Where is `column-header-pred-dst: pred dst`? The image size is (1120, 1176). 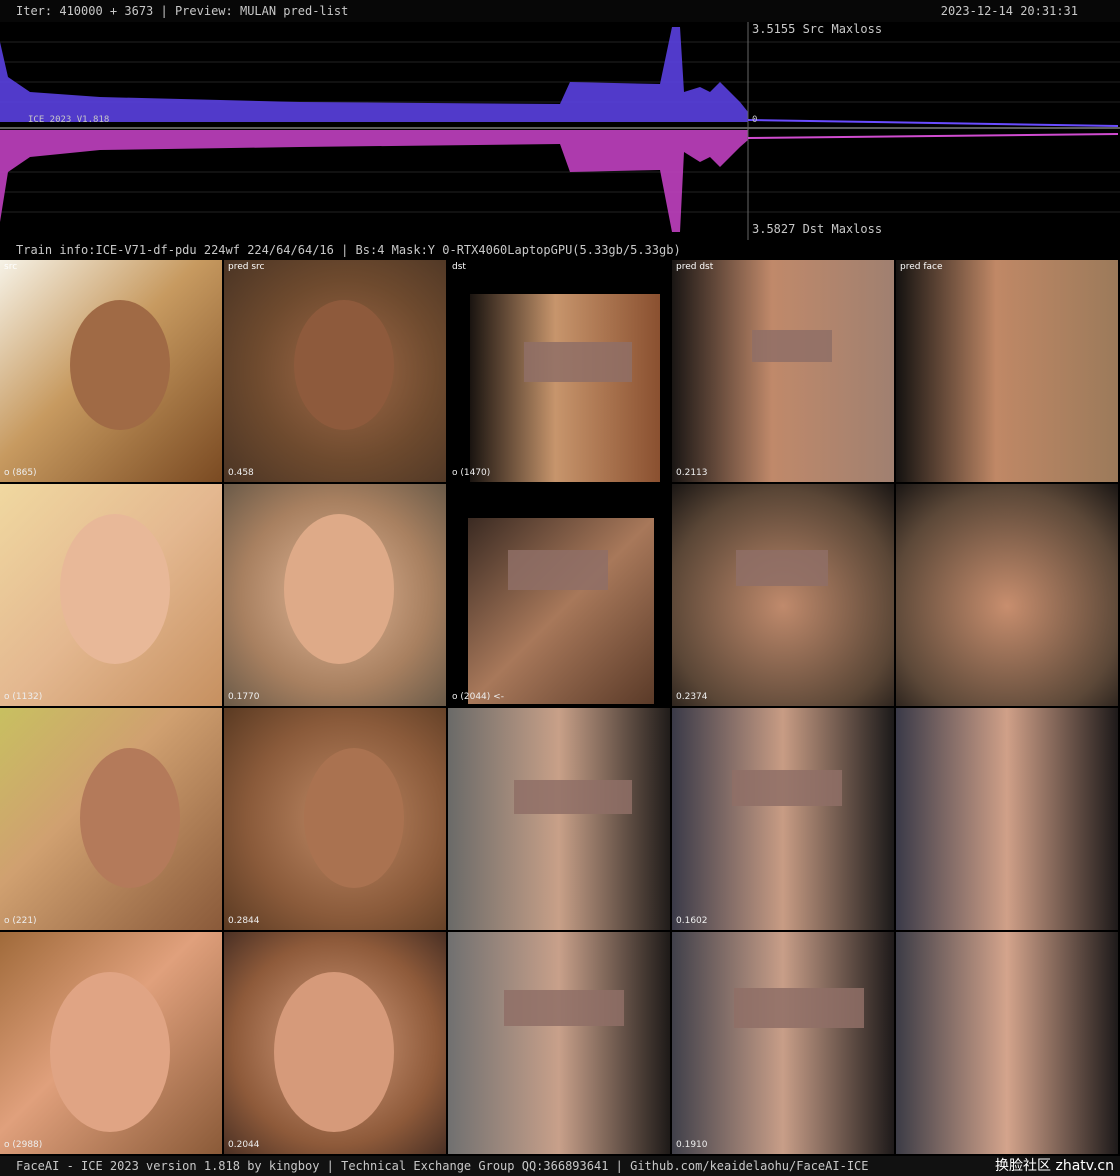
column-header-pred-dst: pred dst is located at coordinates (695, 267).